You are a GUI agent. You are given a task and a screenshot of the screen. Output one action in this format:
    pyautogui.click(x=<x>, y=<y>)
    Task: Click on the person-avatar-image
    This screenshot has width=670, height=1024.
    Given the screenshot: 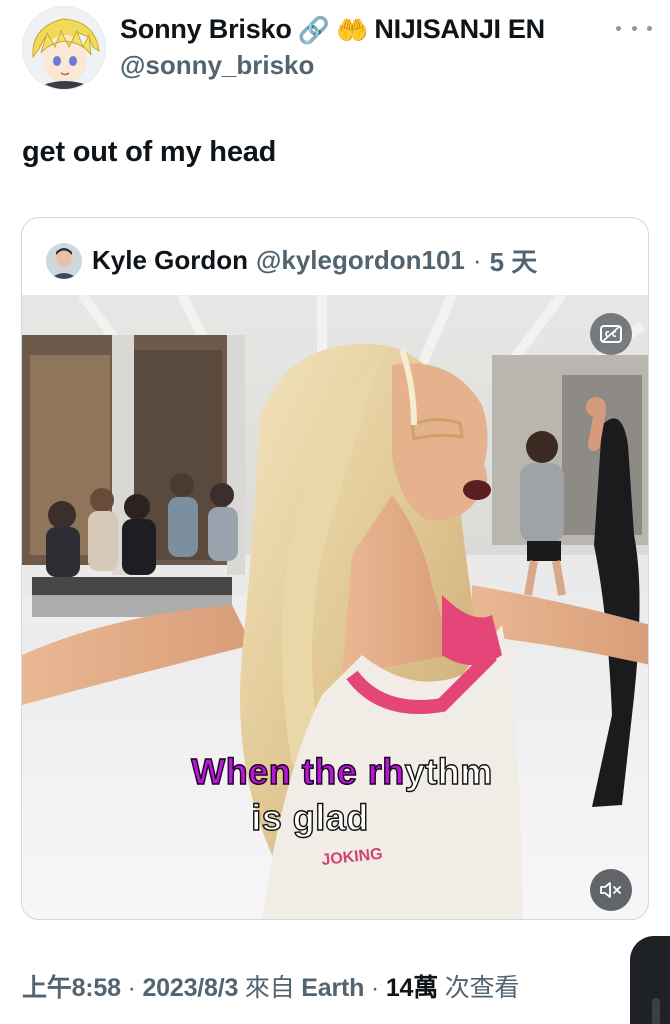 What is the action you would take?
    pyautogui.click(x=64, y=260)
    